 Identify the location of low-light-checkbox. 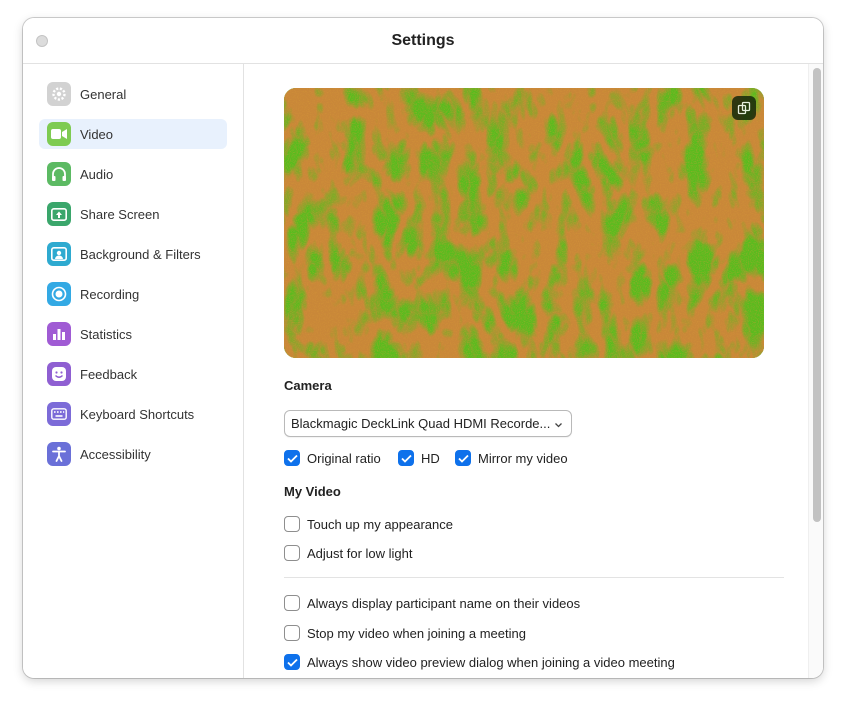
(292, 553).